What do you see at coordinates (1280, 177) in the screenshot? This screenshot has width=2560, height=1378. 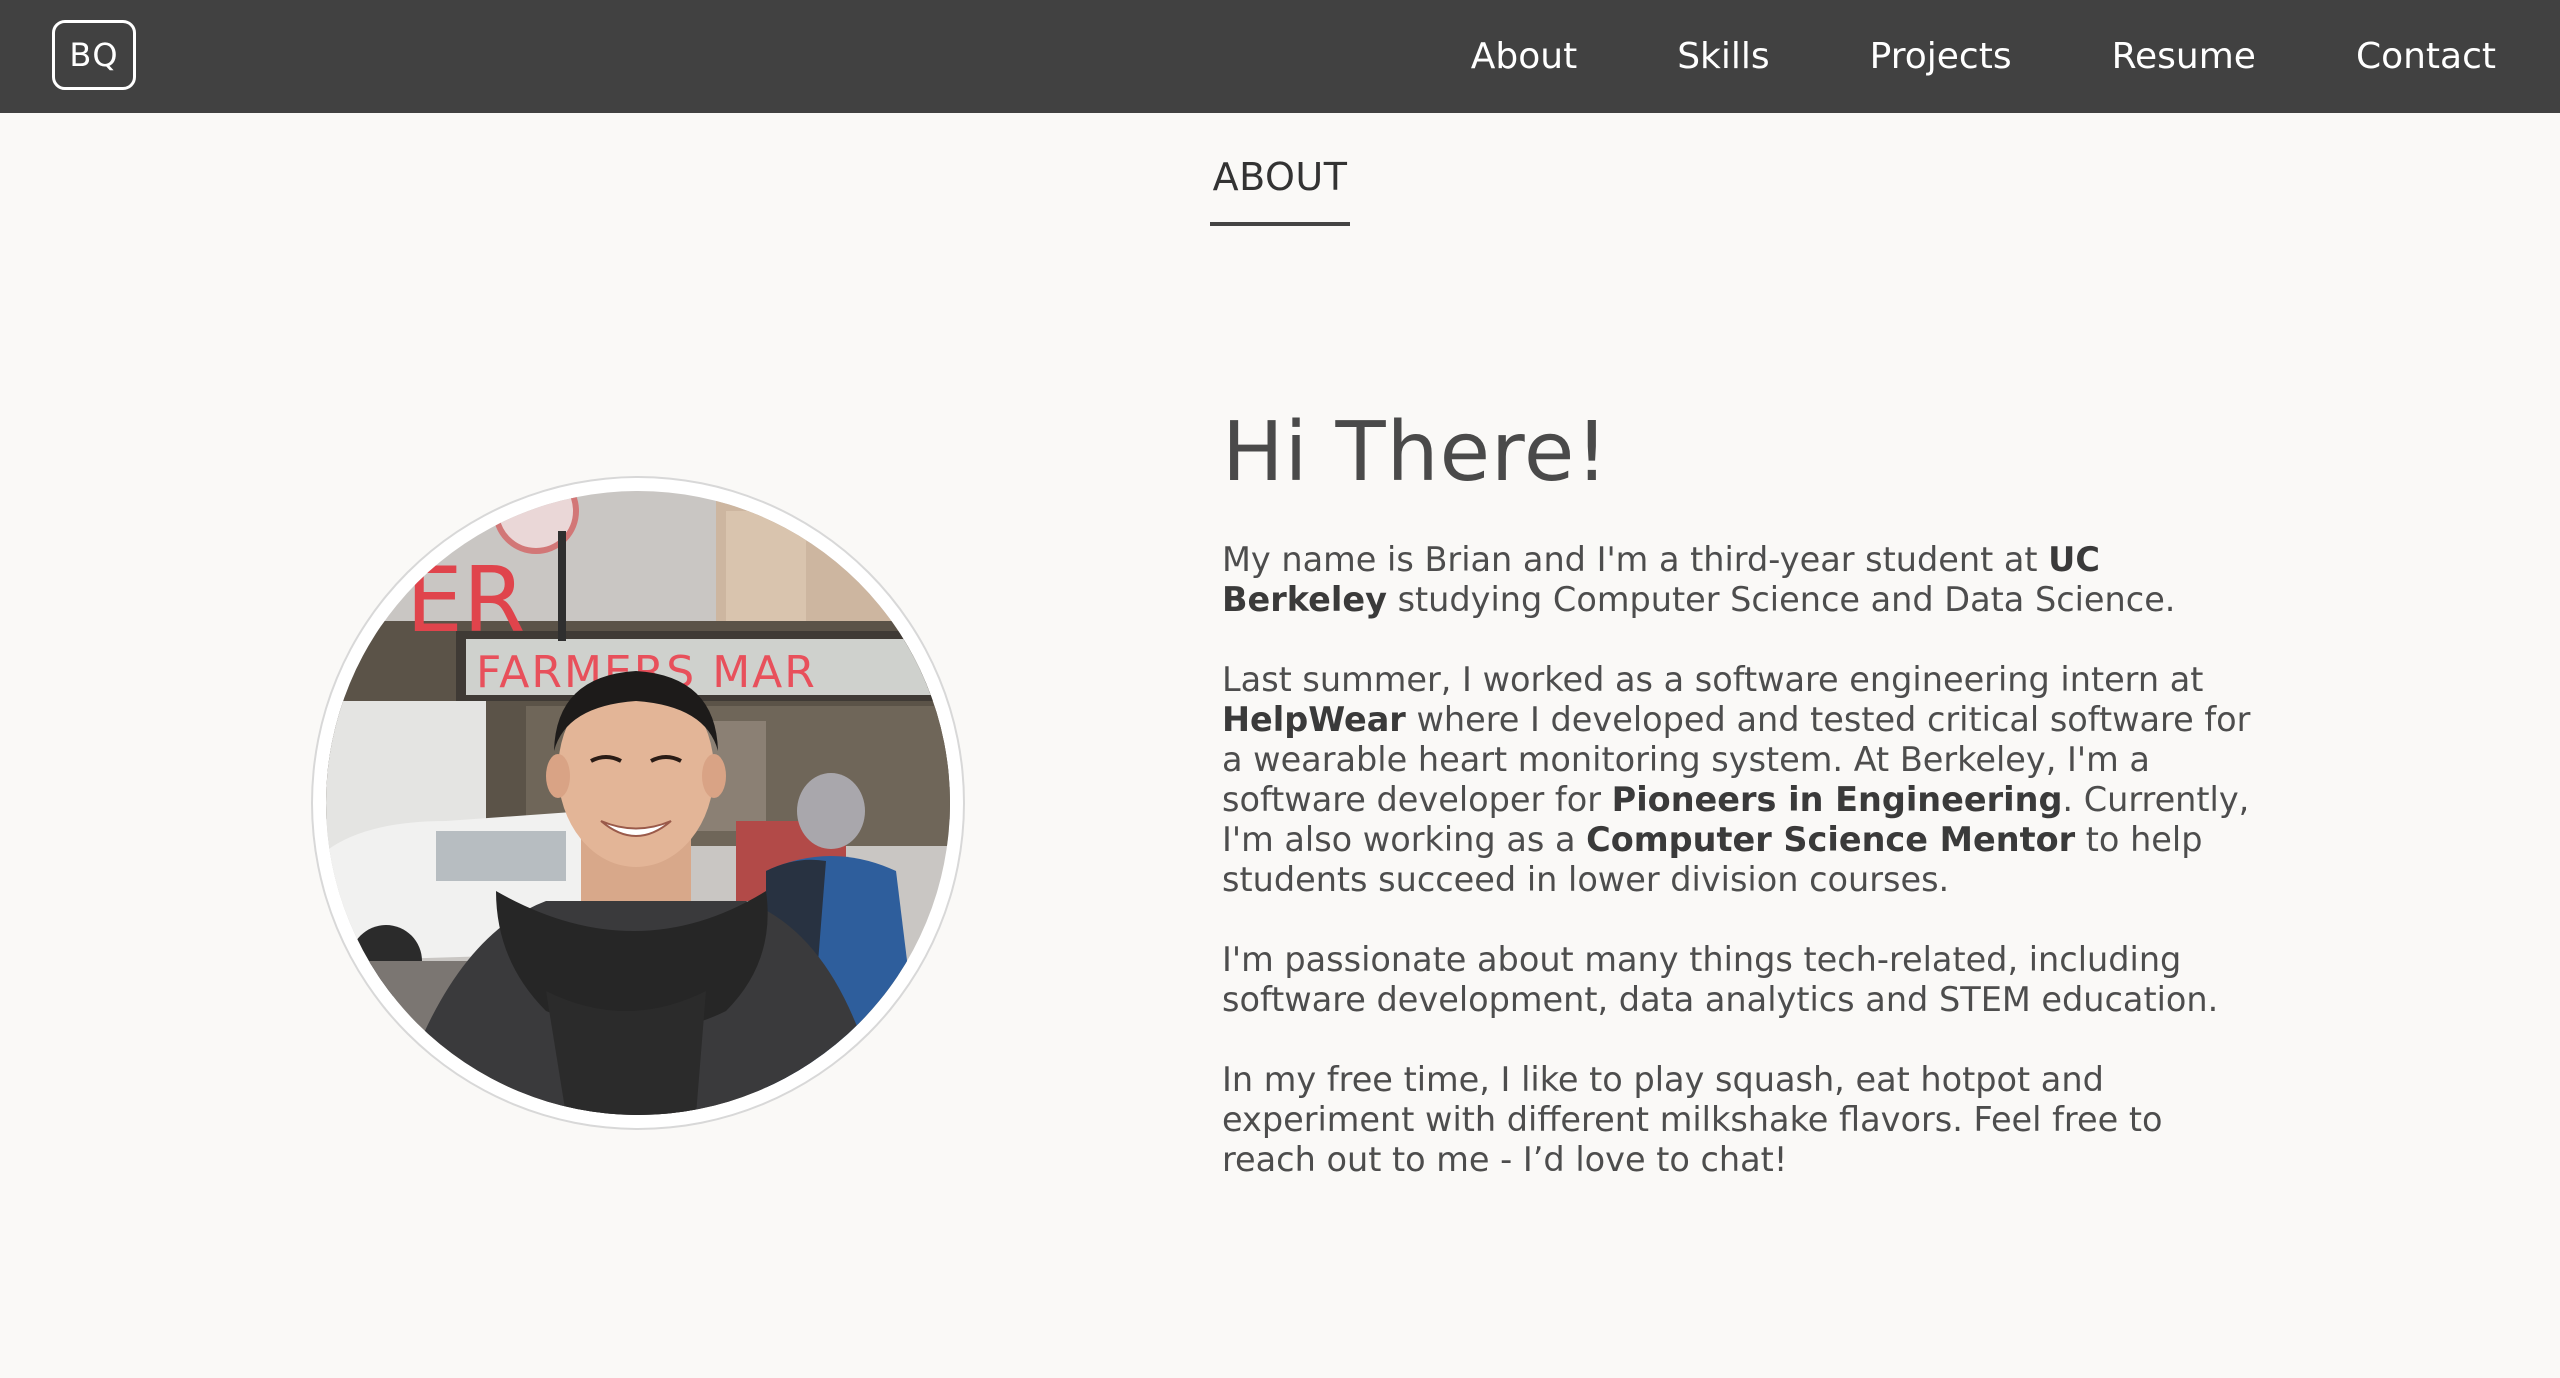 I see `section-title: ABOUT` at bounding box center [1280, 177].